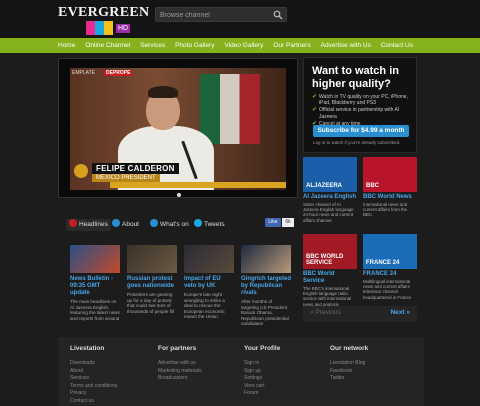  I want to click on nav-item-advertise-with-us: Advertise with Us, so click(348, 45).